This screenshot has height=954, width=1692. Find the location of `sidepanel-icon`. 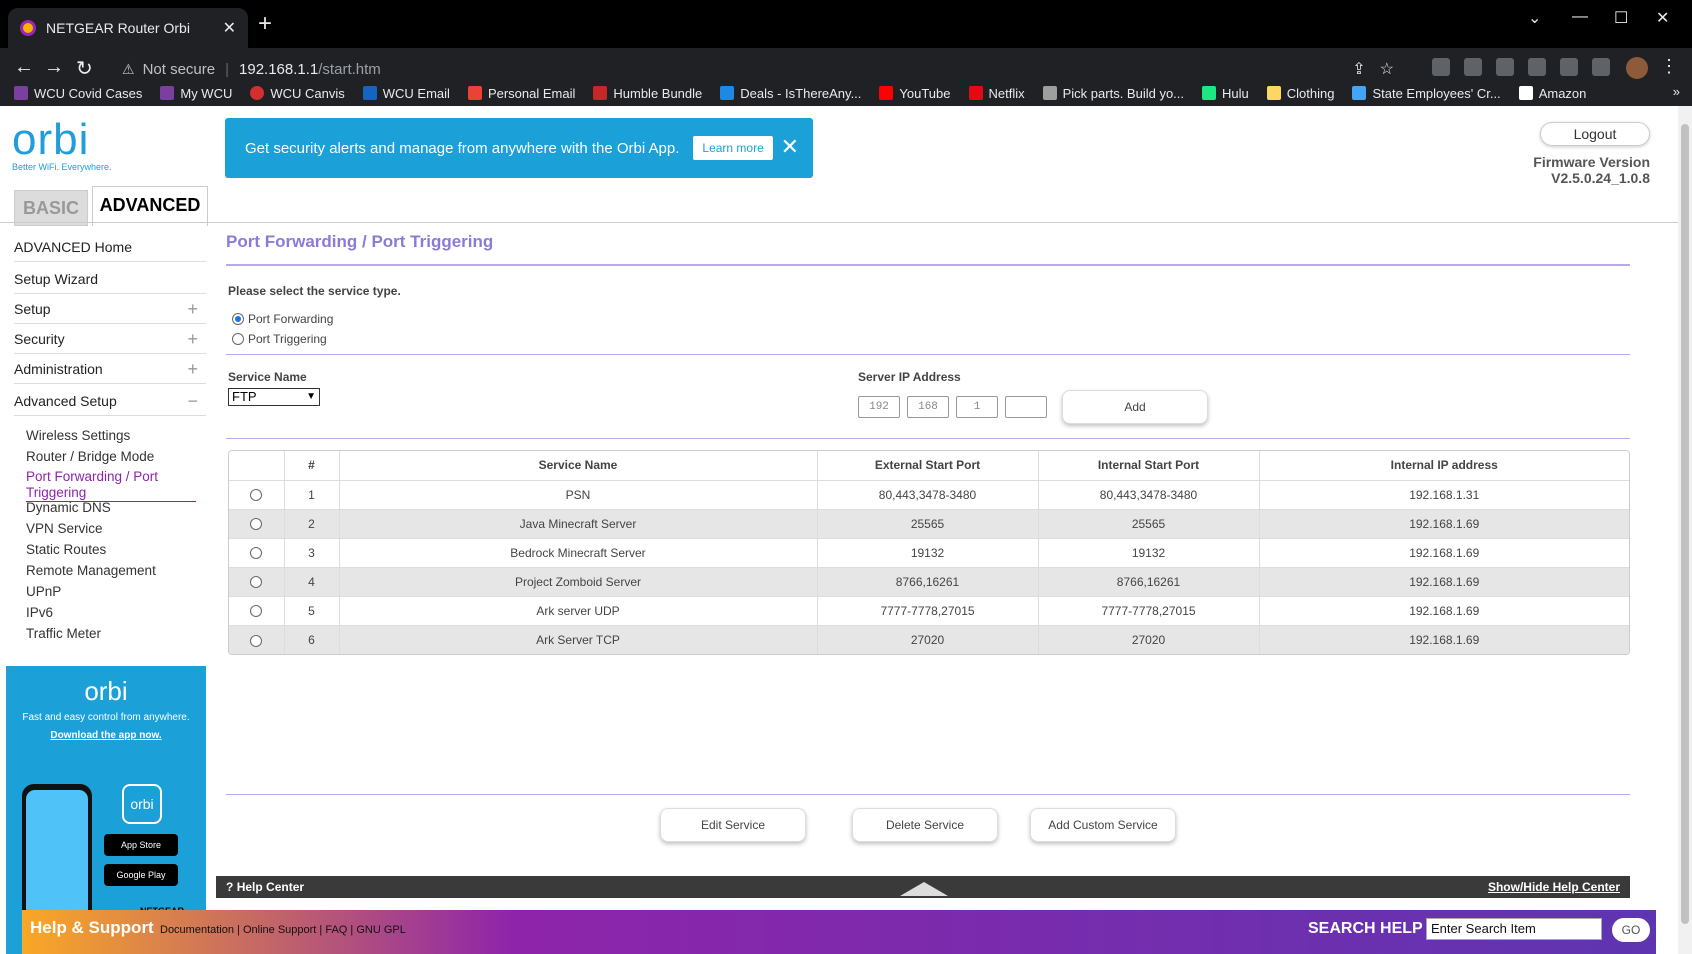

sidepanel-icon is located at coordinates (1601, 67).